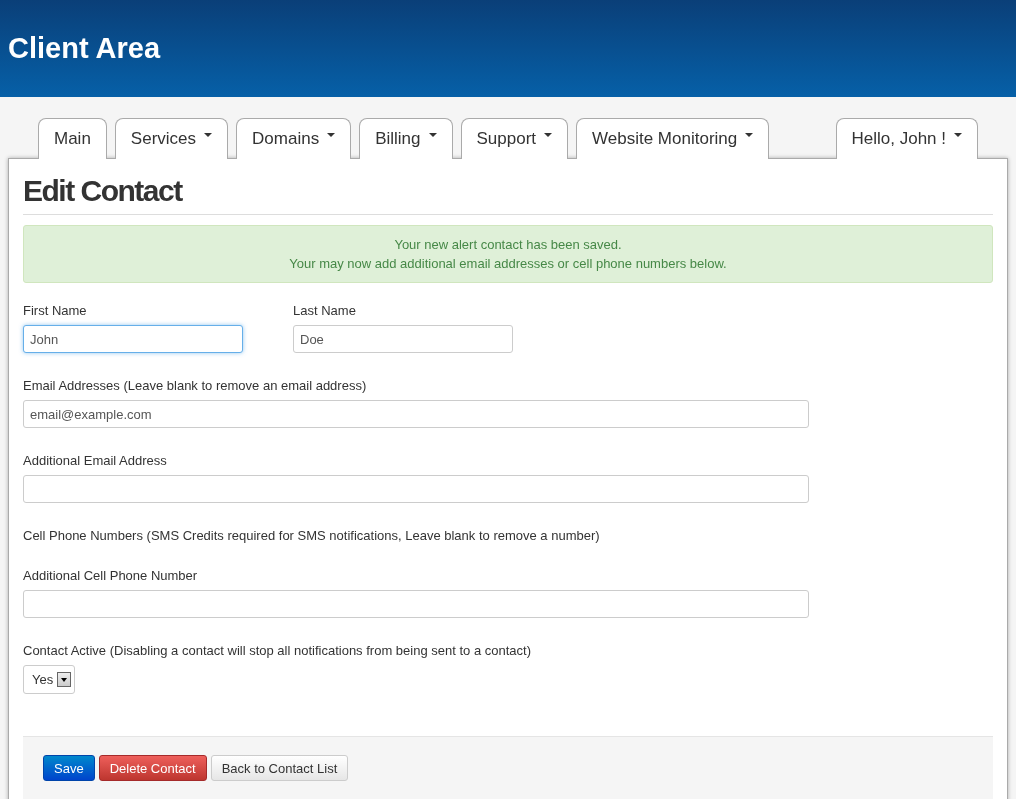 Image resolution: width=1016 pixels, height=799 pixels. Describe the element at coordinates (69, 768) in the screenshot. I see `action-button: Save` at that location.